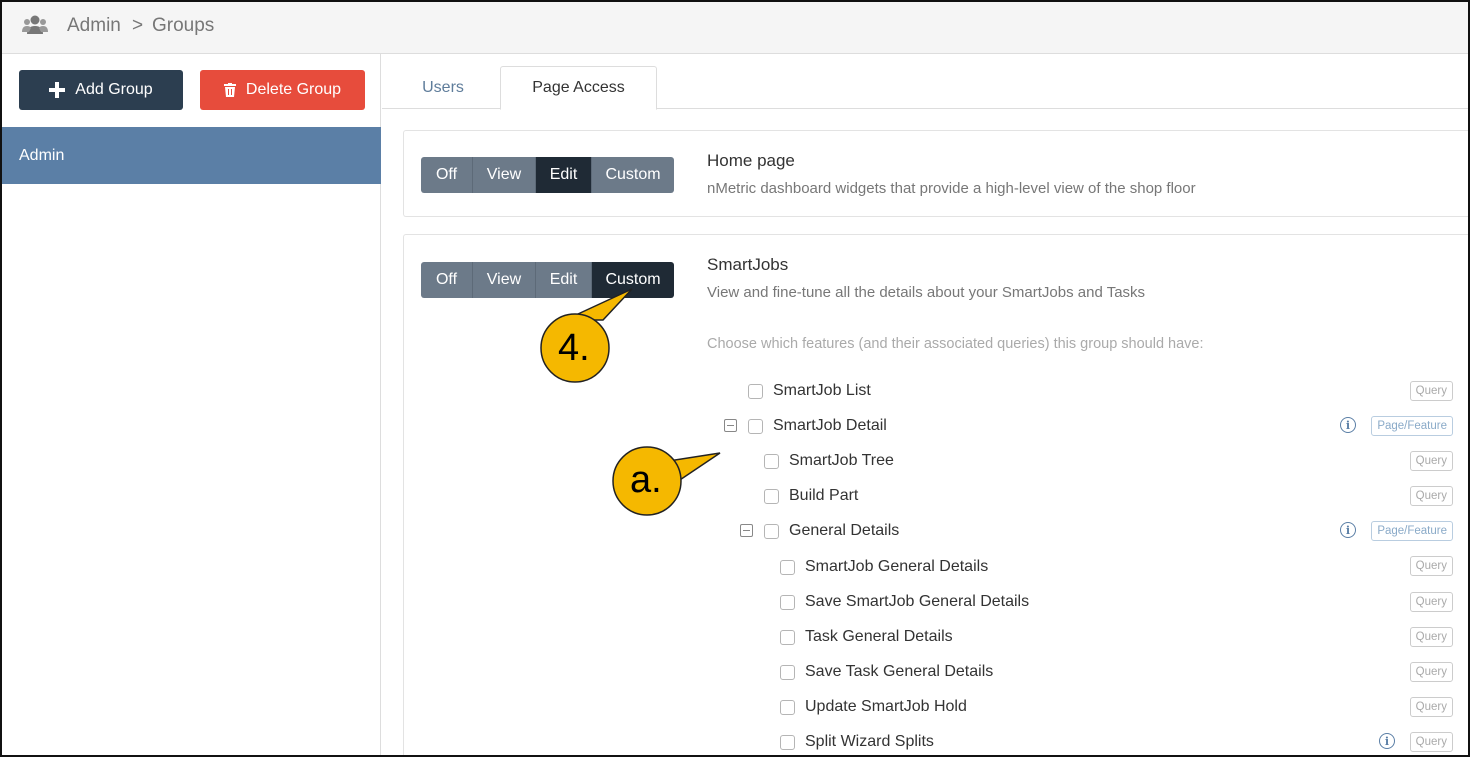 Image resolution: width=1470 pixels, height=757 pixels. I want to click on page-title: Home page, so click(751, 160).